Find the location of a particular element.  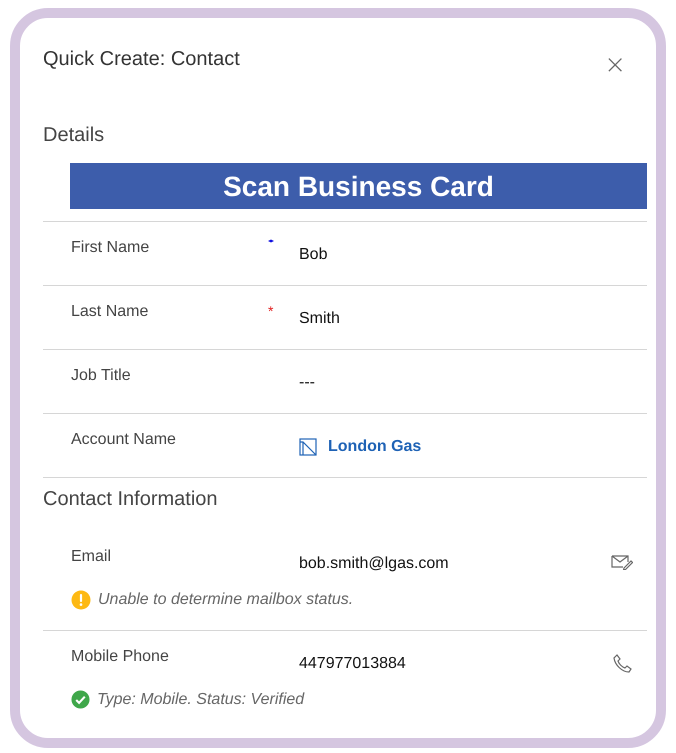

status-message: Type: Mobile. Status: Verified is located at coordinates (200, 699).